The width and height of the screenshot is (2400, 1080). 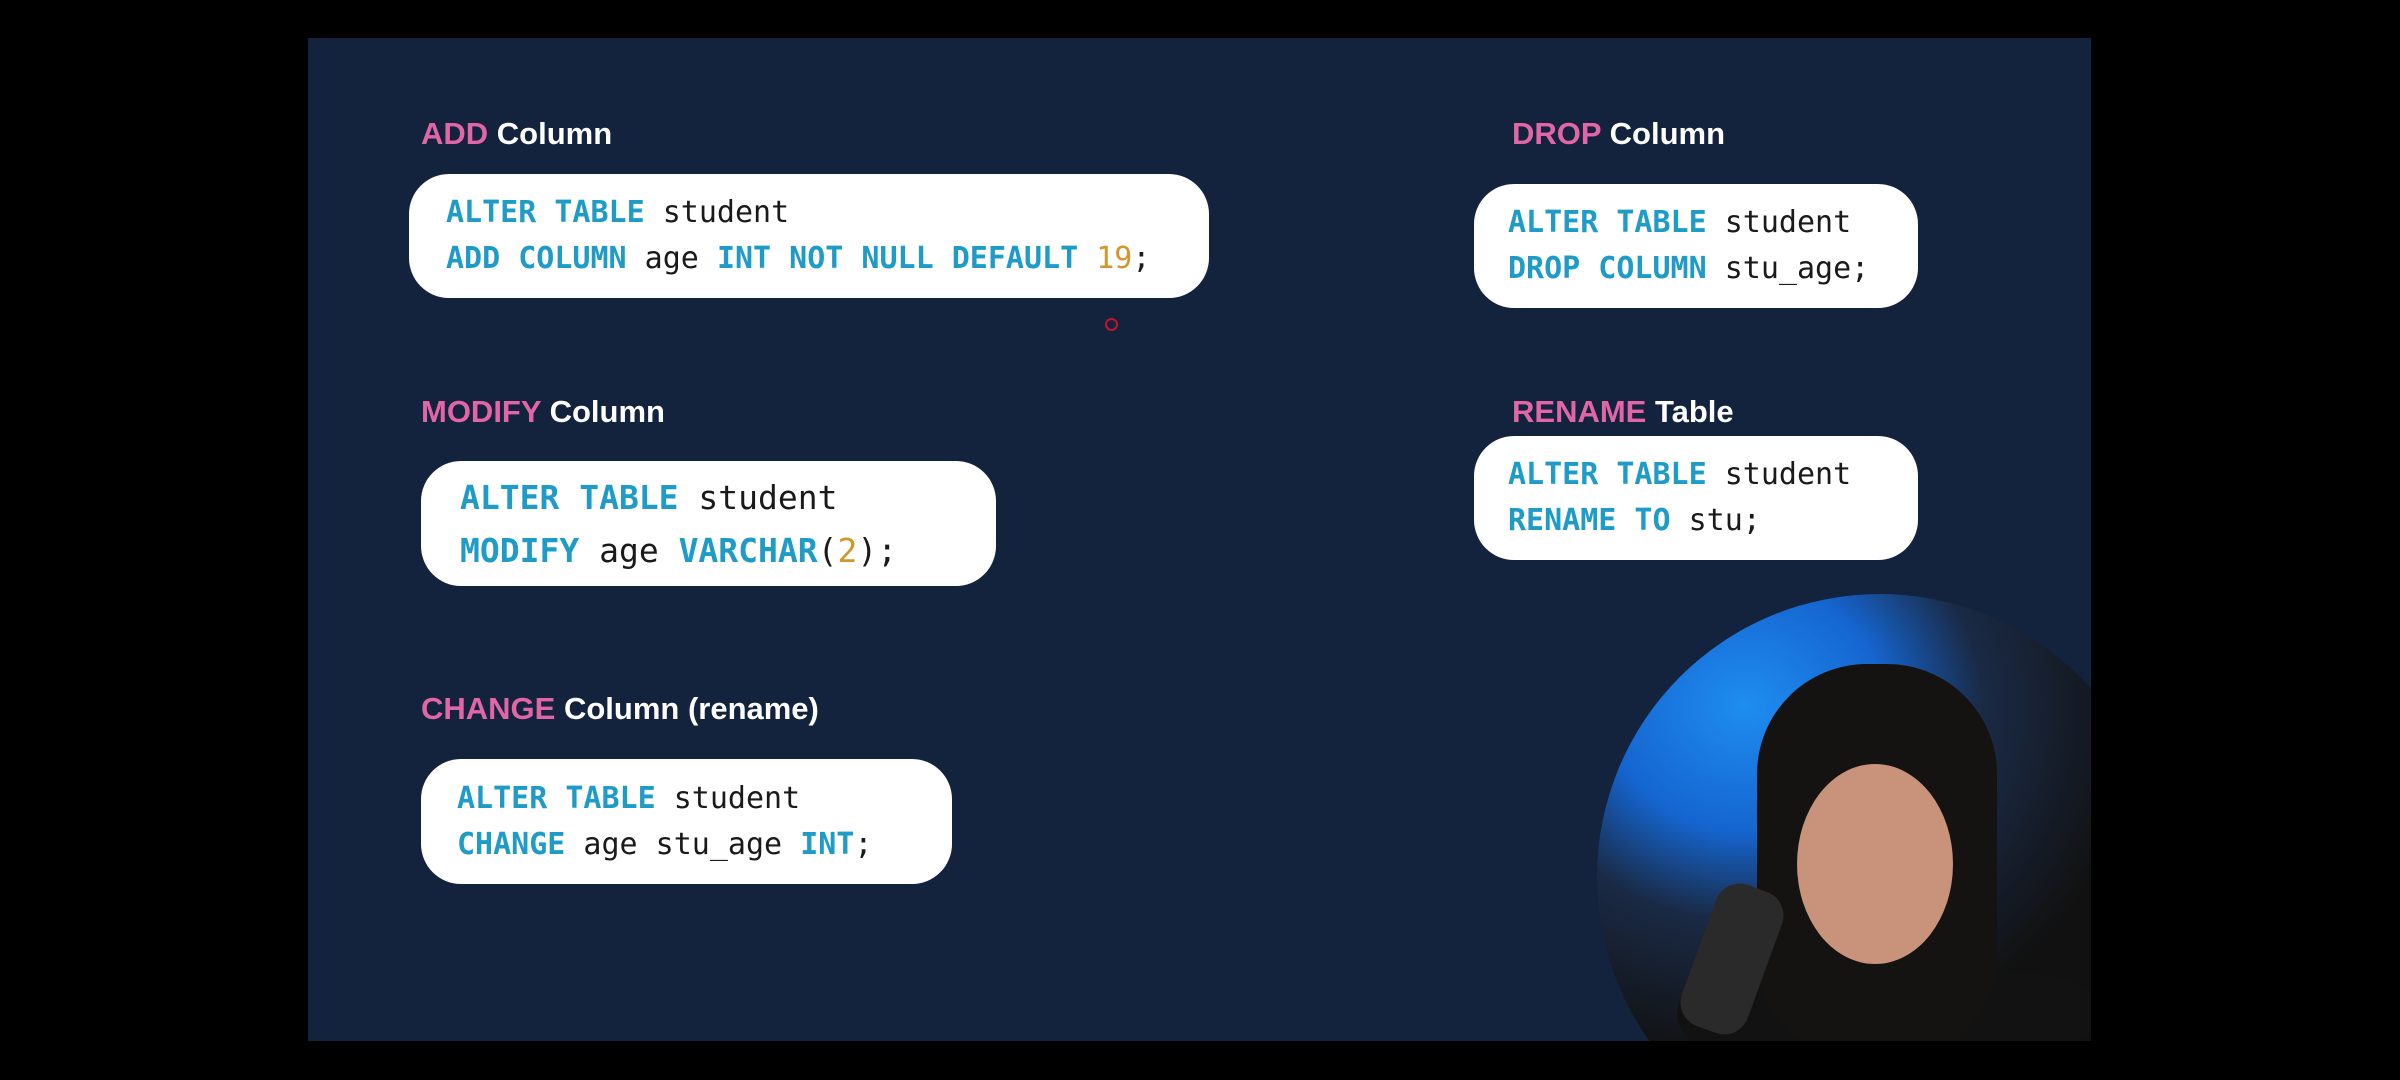 I want to click on sql-keyword: DROP COLUMN, so click(x=1607, y=268).